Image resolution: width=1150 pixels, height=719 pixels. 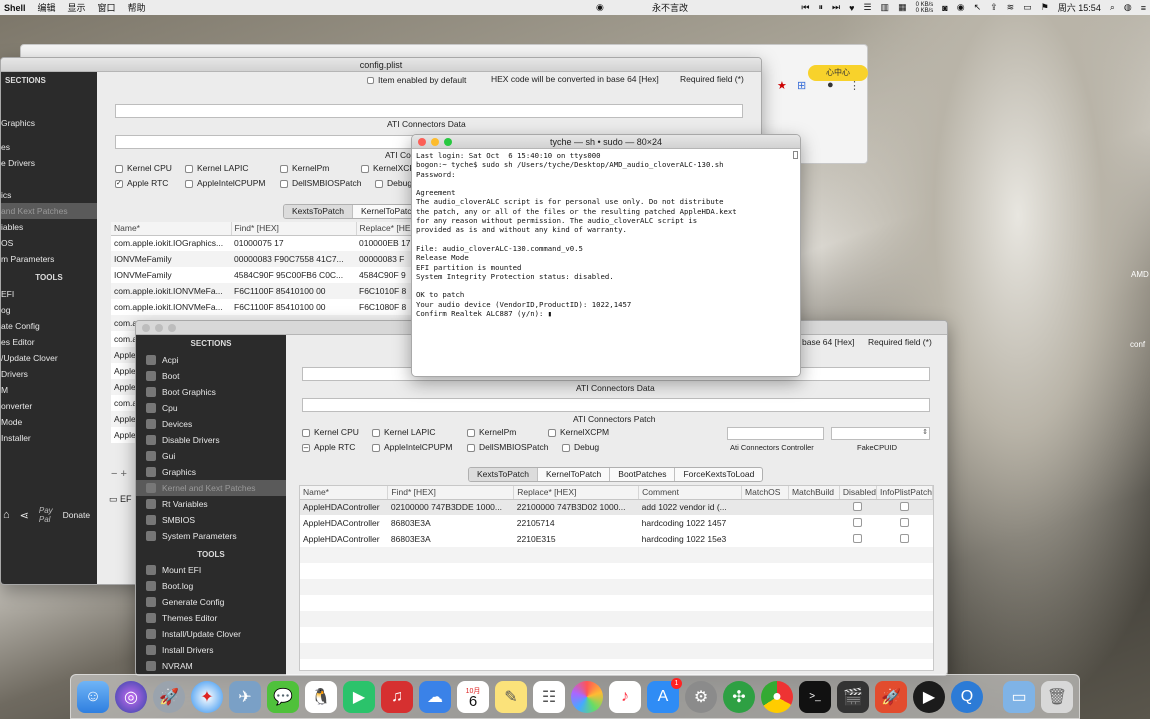 What do you see at coordinates (801, 85) in the screenshot?
I see `translate-icon: ⊞` at bounding box center [801, 85].